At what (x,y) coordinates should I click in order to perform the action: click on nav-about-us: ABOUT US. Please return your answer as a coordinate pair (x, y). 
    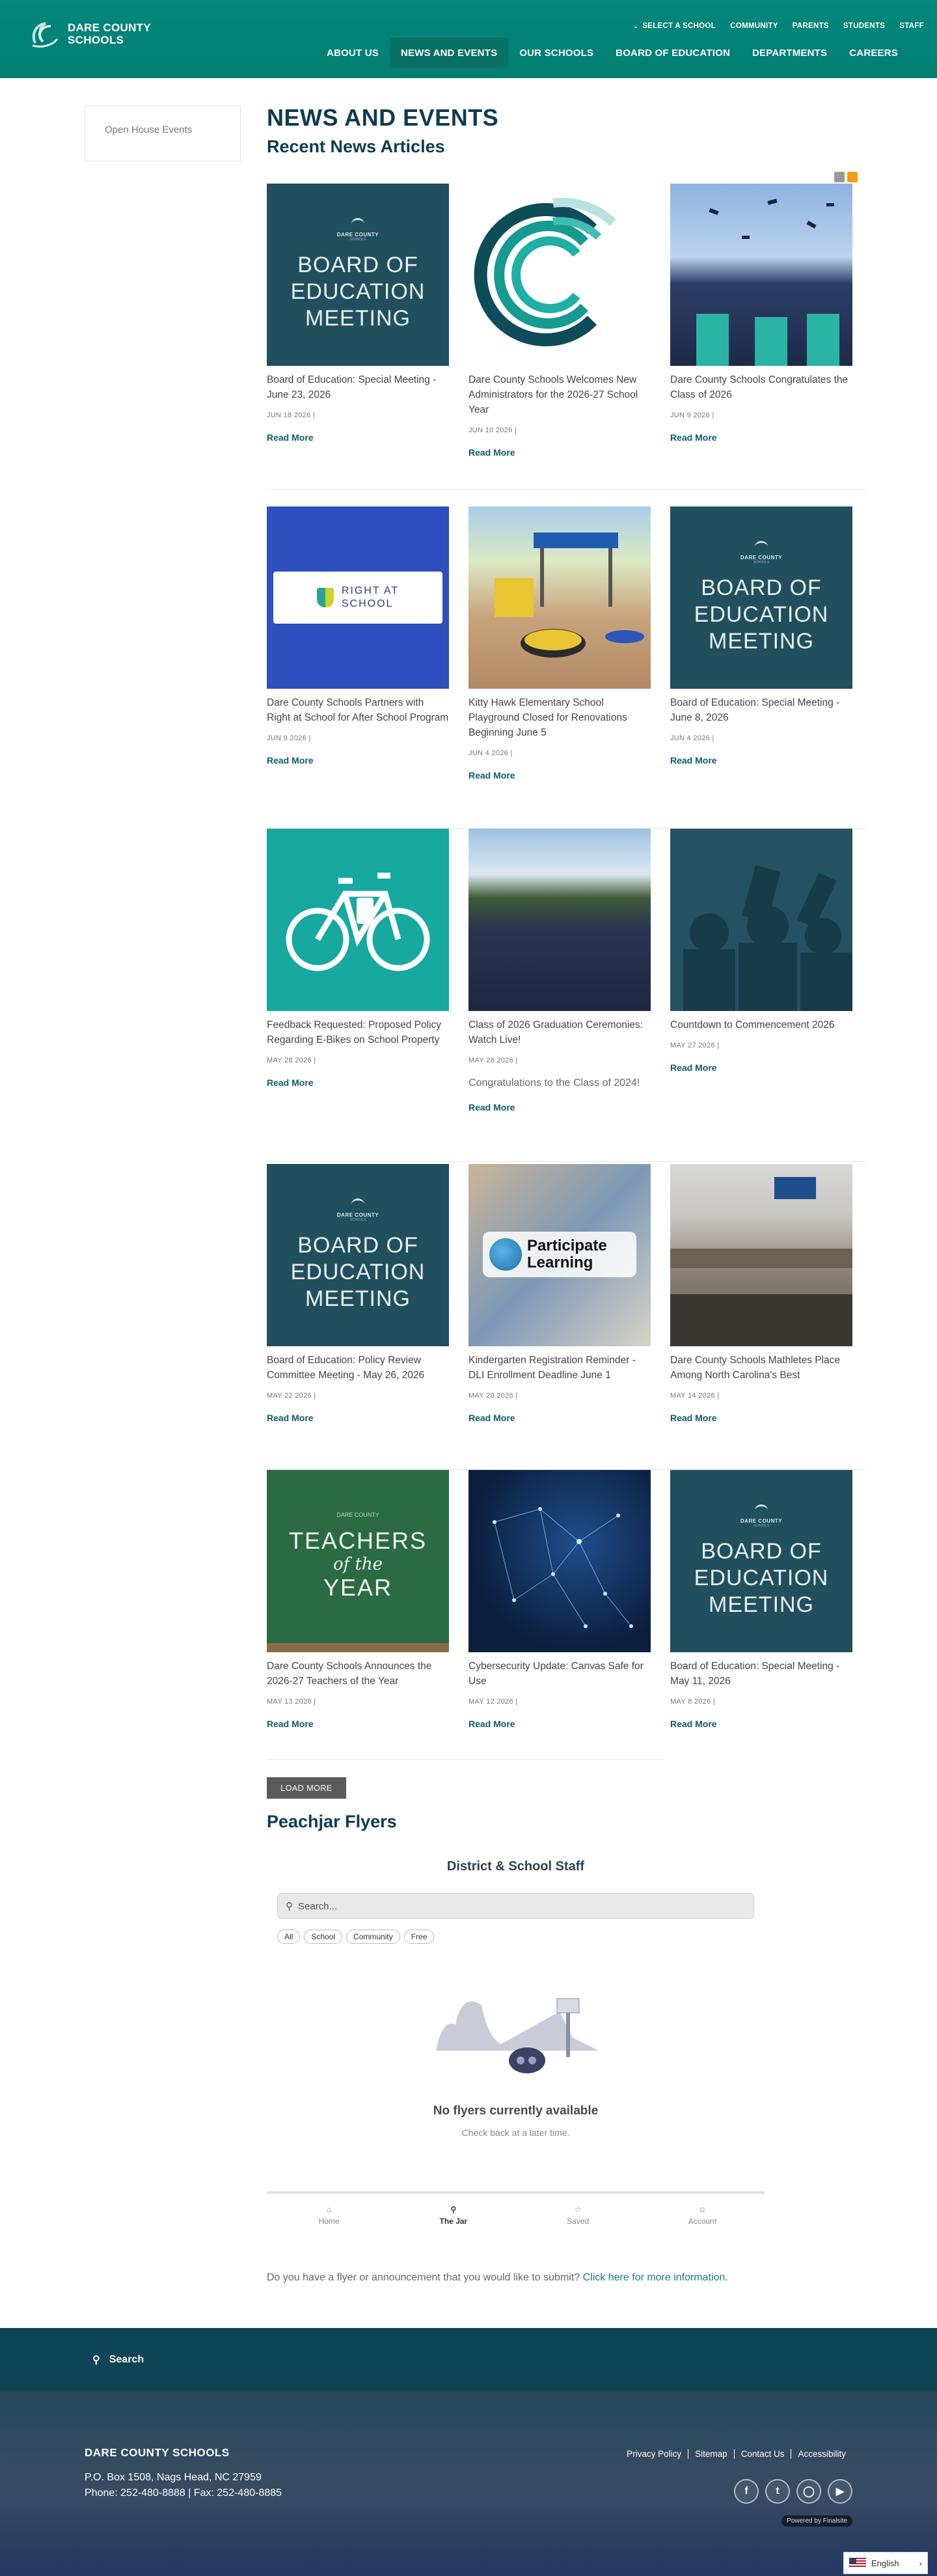
    Looking at the image, I should click on (353, 53).